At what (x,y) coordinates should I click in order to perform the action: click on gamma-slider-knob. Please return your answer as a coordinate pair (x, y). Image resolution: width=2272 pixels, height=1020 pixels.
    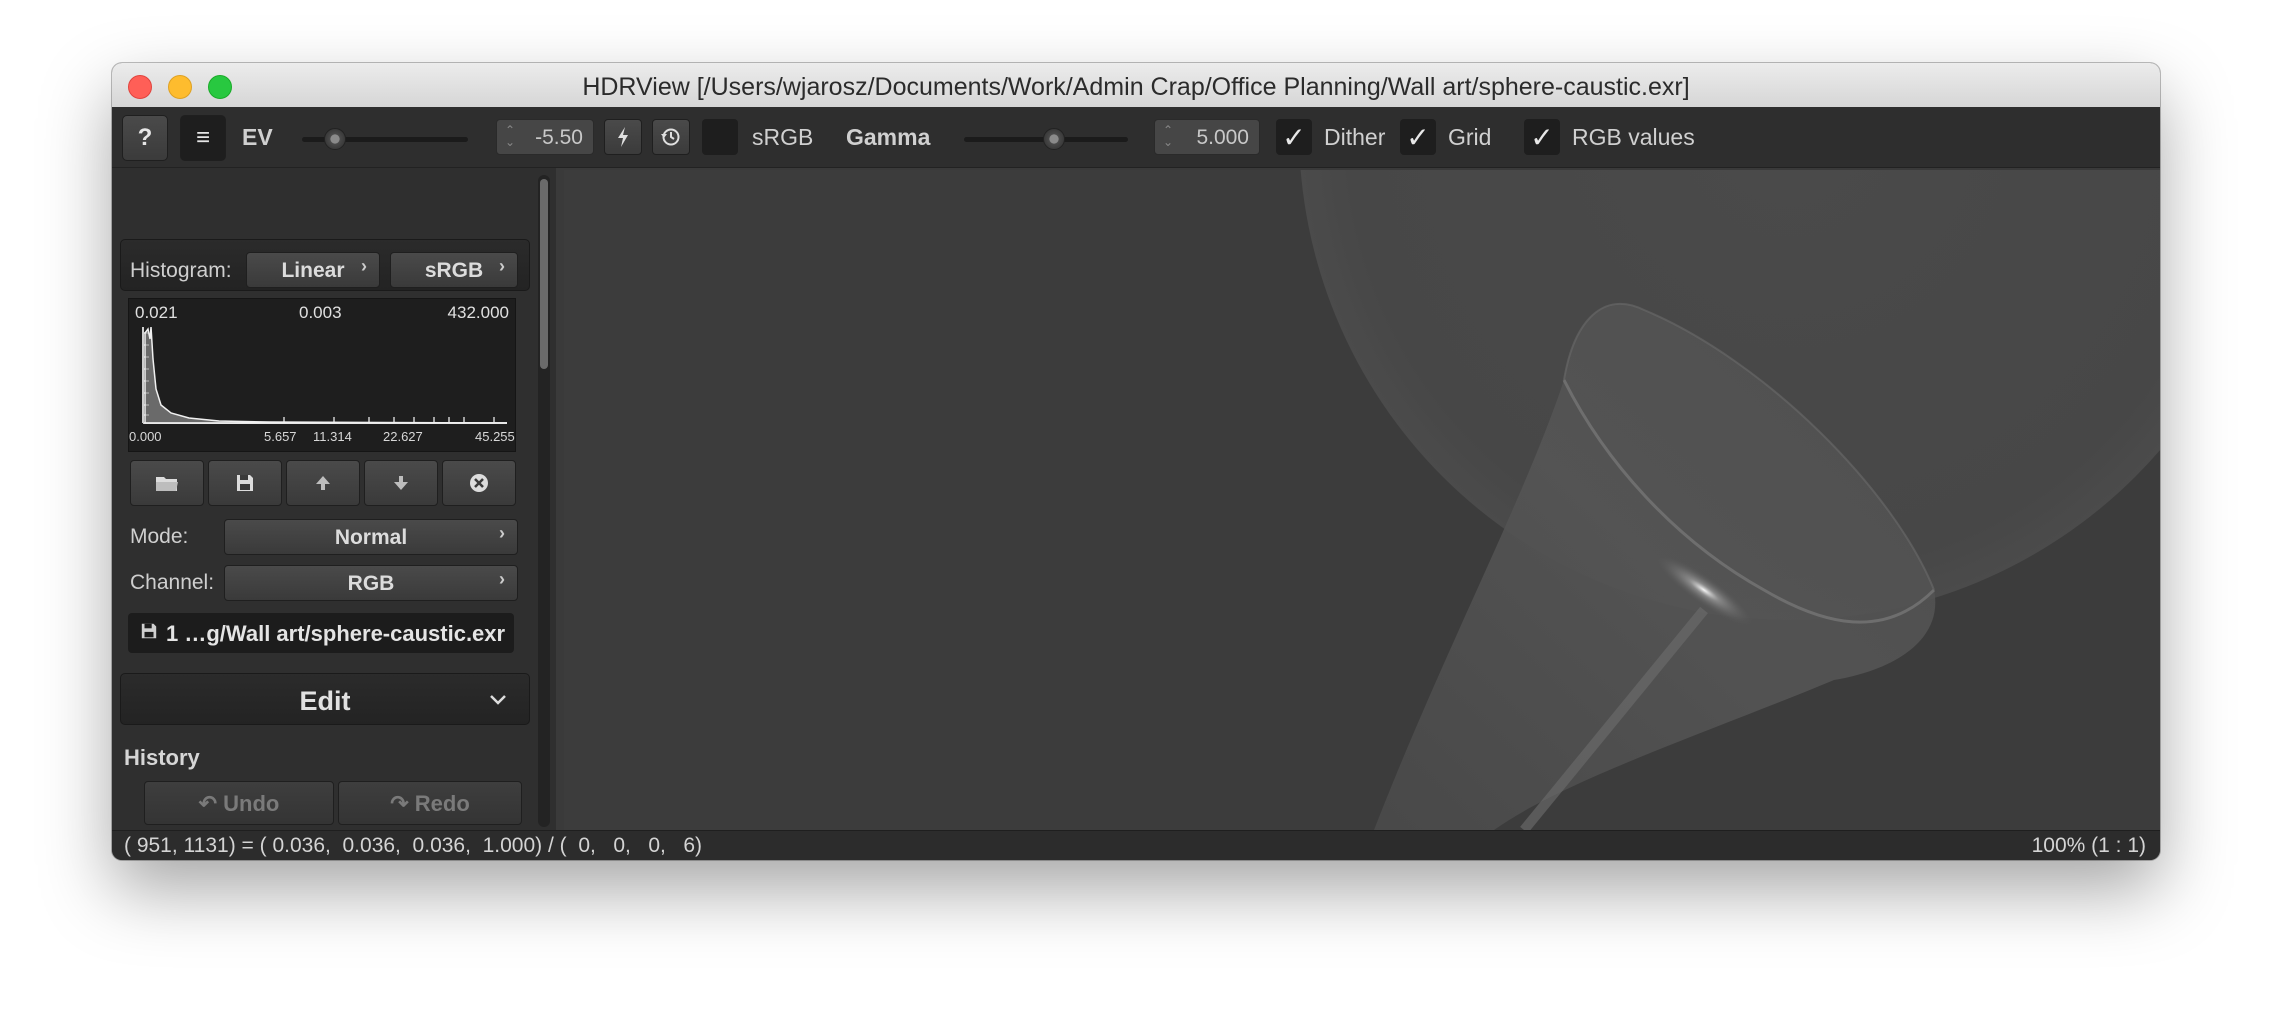
    Looking at the image, I should click on (1054, 139).